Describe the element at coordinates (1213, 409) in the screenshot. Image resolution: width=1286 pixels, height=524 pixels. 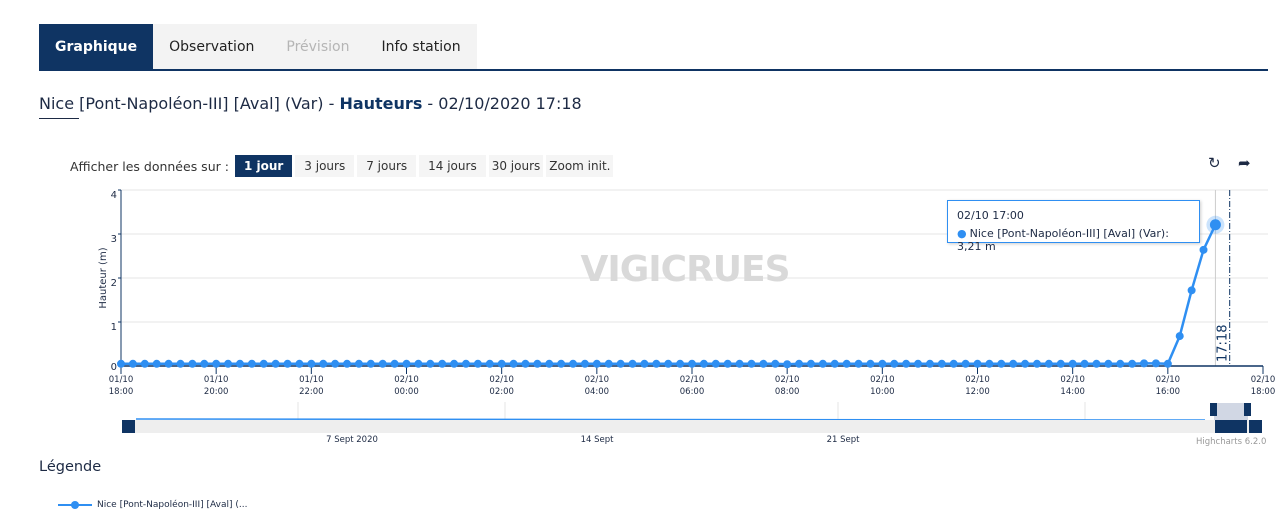
I see `navigator-handle-left` at that location.